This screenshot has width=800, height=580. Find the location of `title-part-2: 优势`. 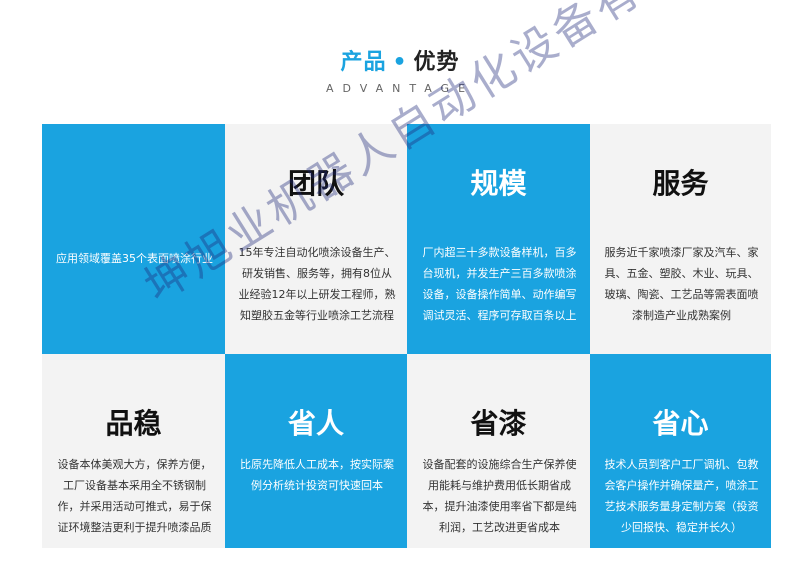

title-part-2: 优势 is located at coordinates (436, 62).